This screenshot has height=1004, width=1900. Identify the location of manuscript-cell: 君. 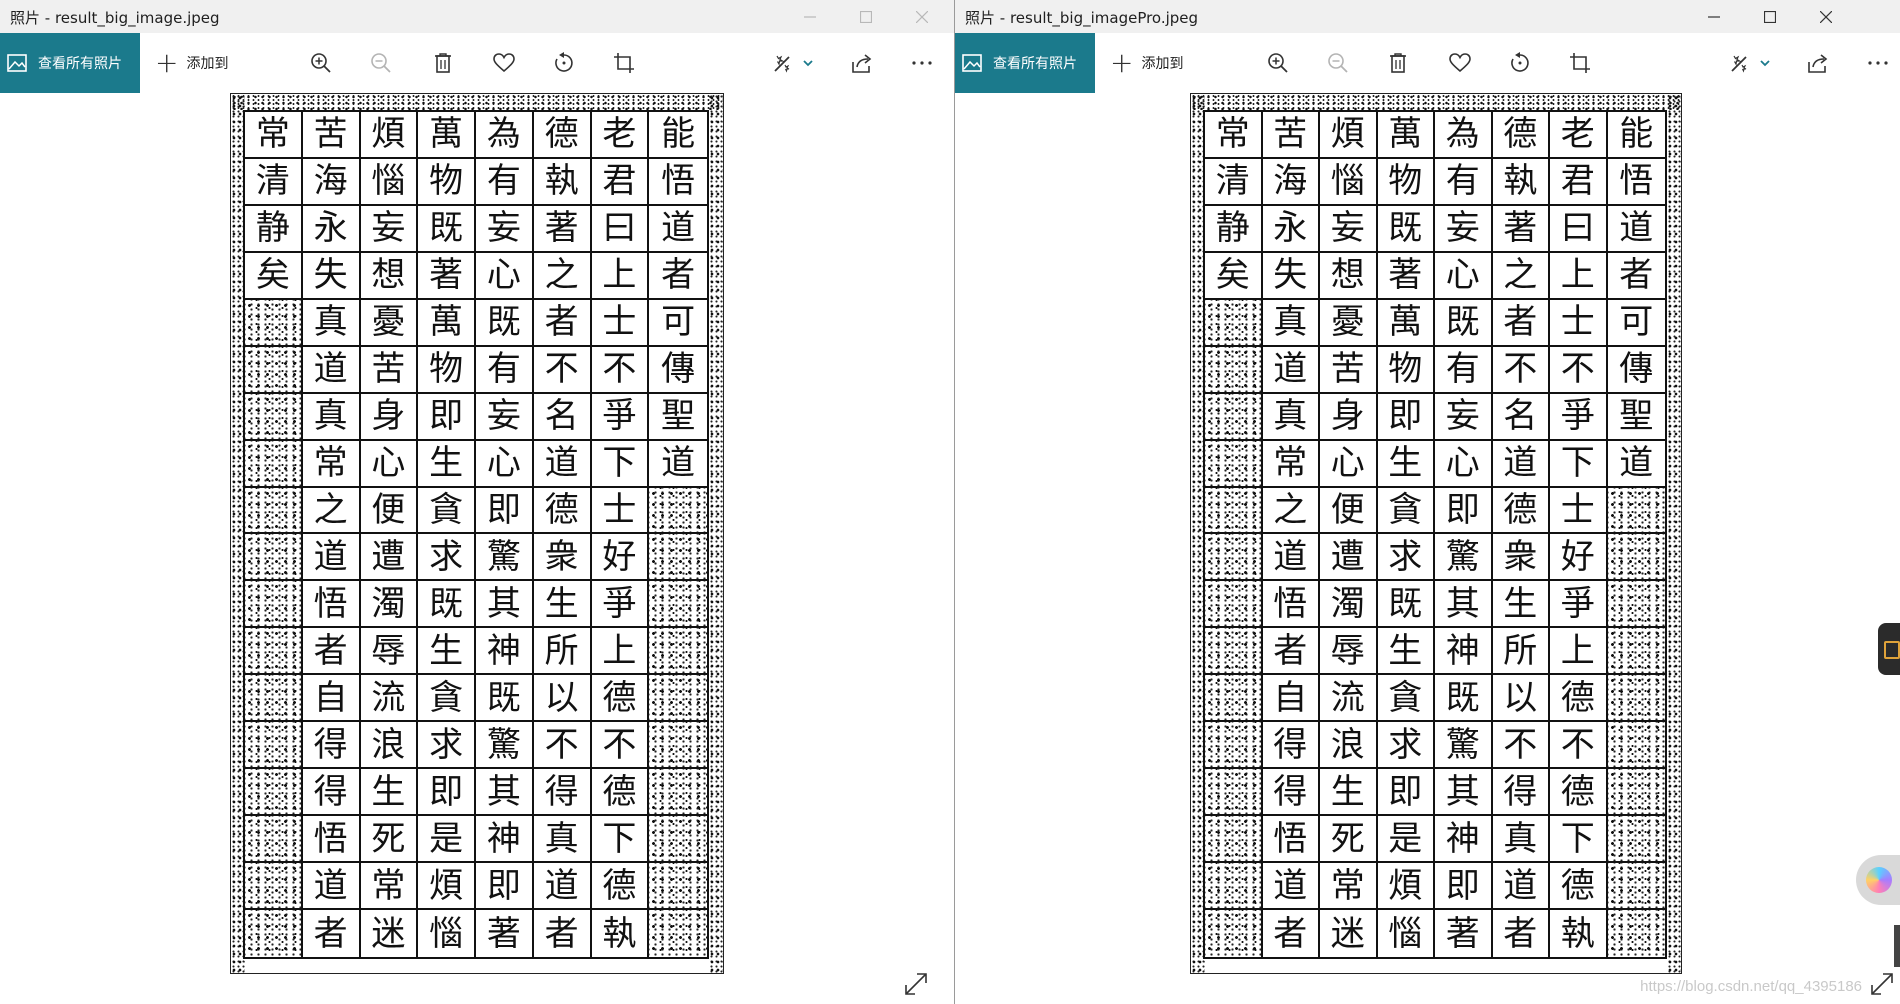
(1579, 182).